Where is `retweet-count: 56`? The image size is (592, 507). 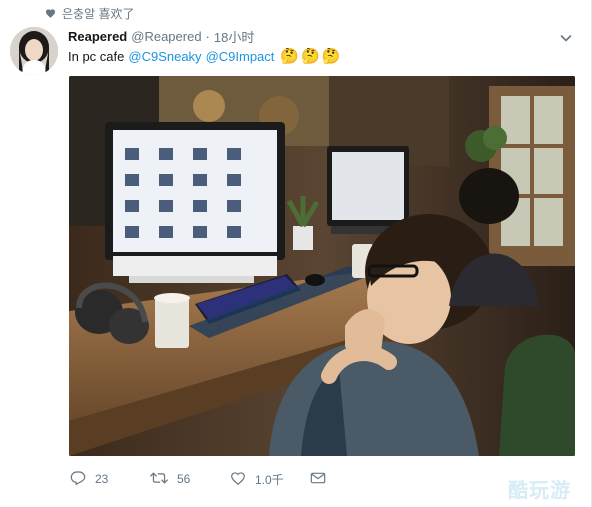 retweet-count: 56 is located at coordinates (184, 479).